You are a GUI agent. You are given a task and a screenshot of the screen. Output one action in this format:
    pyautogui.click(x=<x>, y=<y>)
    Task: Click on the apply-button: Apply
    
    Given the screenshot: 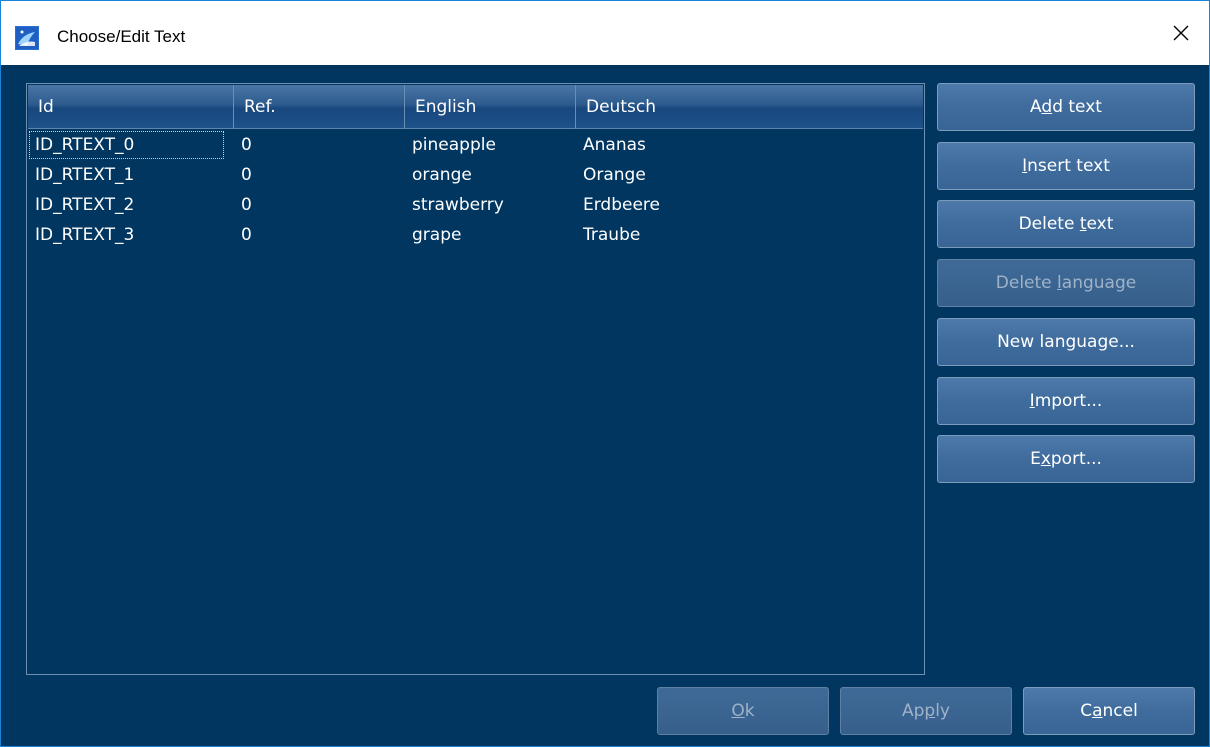 What is the action you would take?
    pyautogui.click(x=926, y=711)
    